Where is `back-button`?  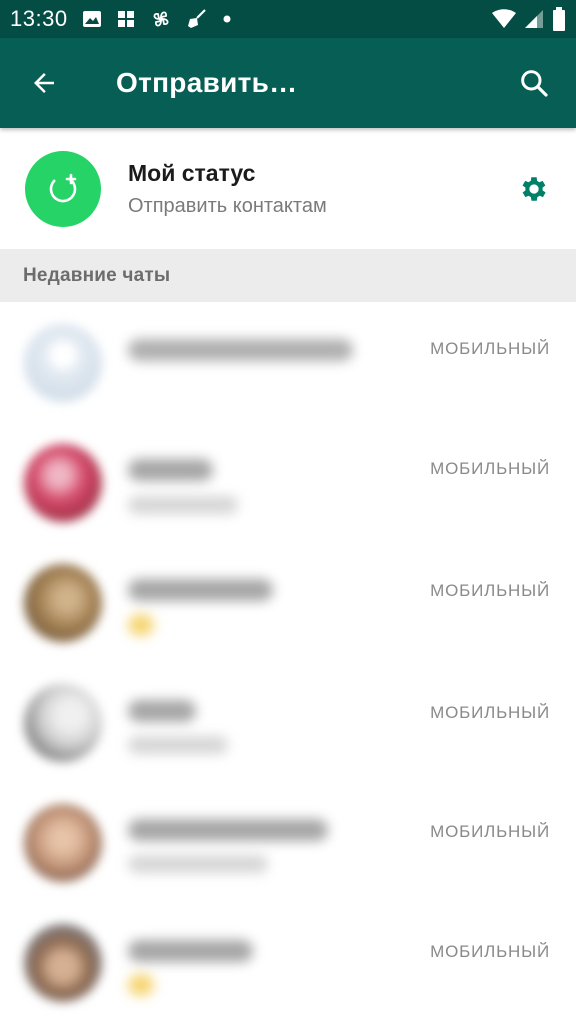 back-button is located at coordinates (44, 83).